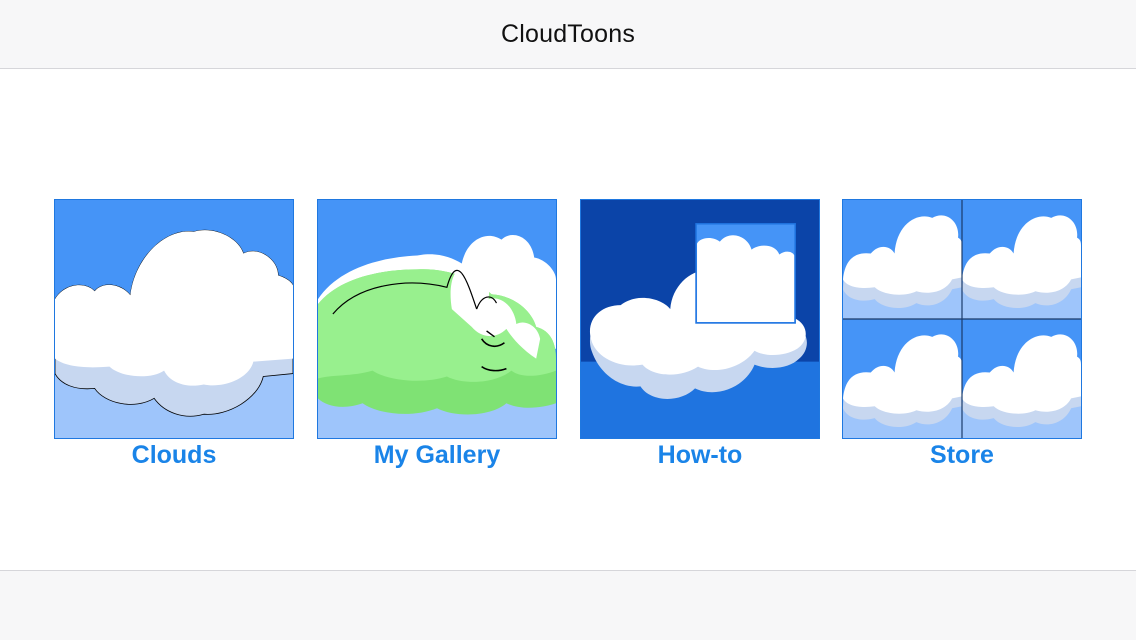  I want to click on store-label: Store, so click(962, 455).